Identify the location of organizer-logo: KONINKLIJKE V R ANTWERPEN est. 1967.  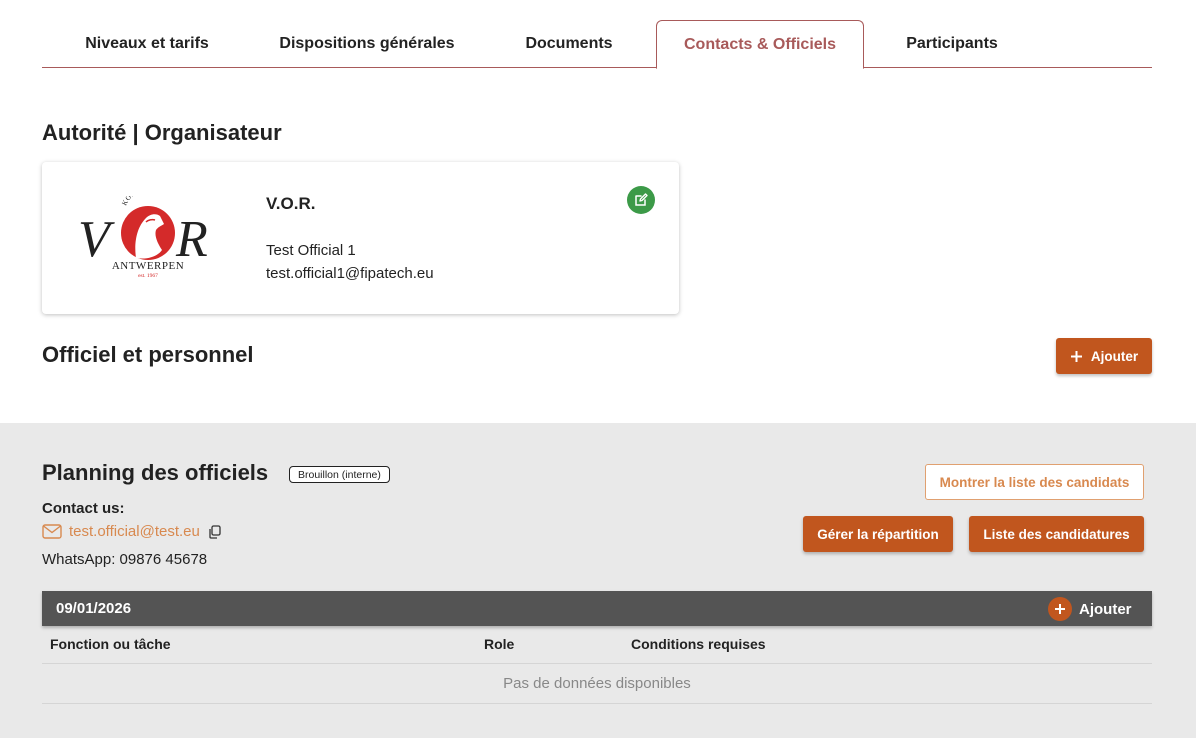
(143, 237).